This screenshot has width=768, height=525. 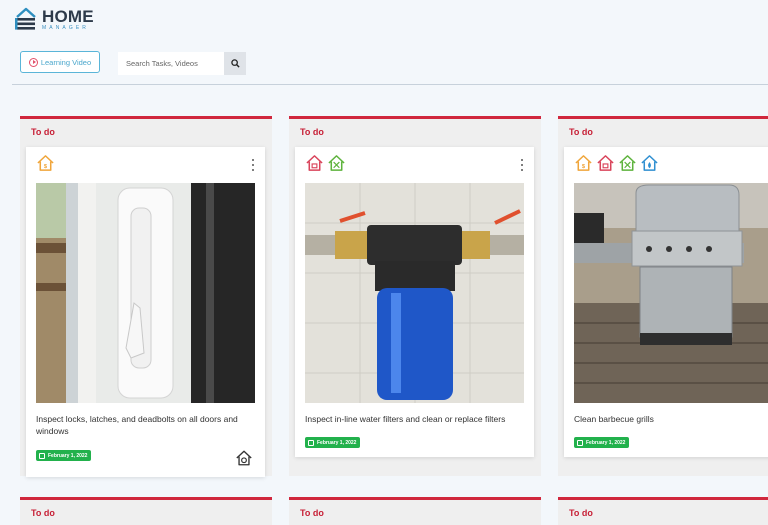 What do you see at coordinates (65, 27) in the screenshot?
I see `logo-subtitle: MANAGER` at bounding box center [65, 27].